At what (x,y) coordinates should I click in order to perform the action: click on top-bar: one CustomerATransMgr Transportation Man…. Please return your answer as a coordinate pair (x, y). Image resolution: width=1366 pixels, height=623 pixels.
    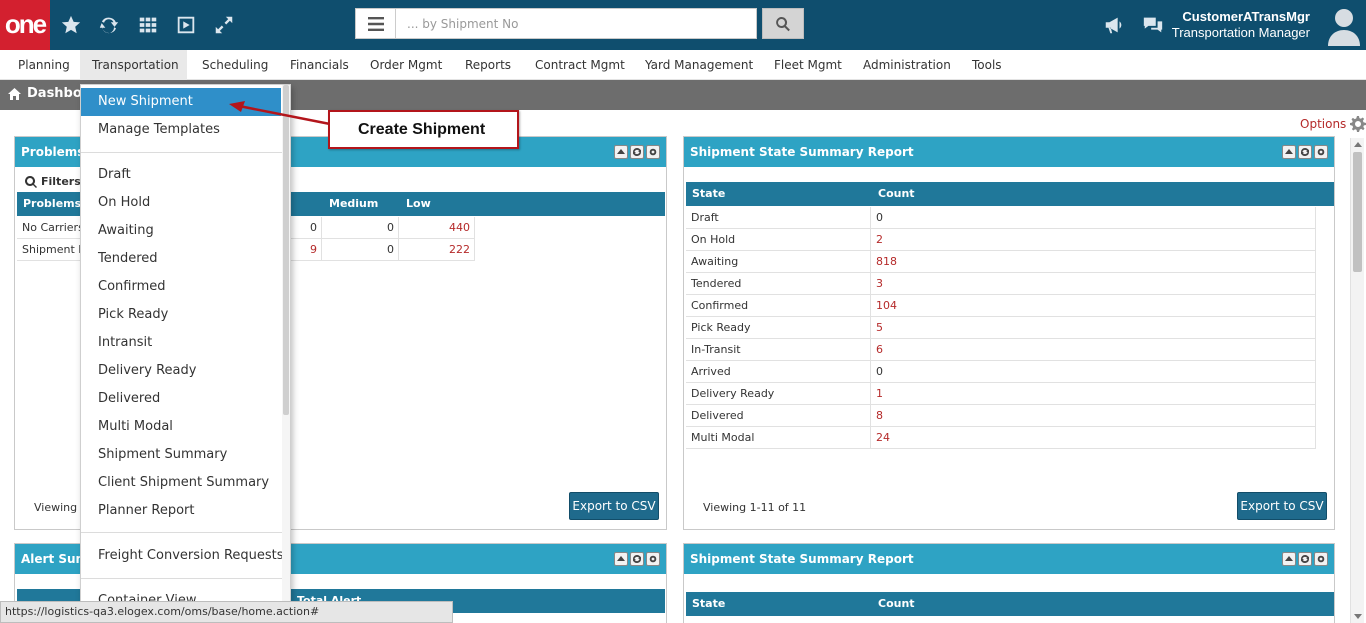
    Looking at the image, I should click on (683, 25).